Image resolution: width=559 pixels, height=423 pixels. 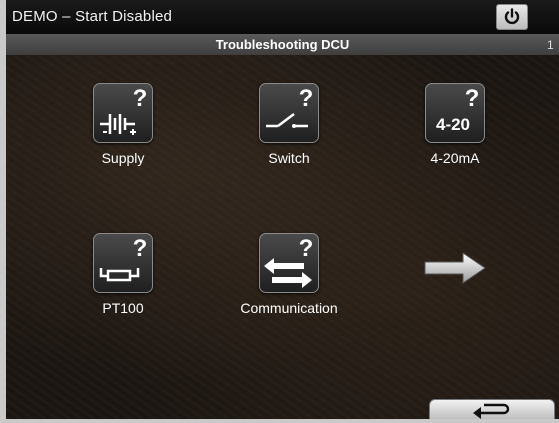 What do you see at coordinates (458, 109) in the screenshot?
I see `4-20-icon: ? 4-20` at bounding box center [458, 109].